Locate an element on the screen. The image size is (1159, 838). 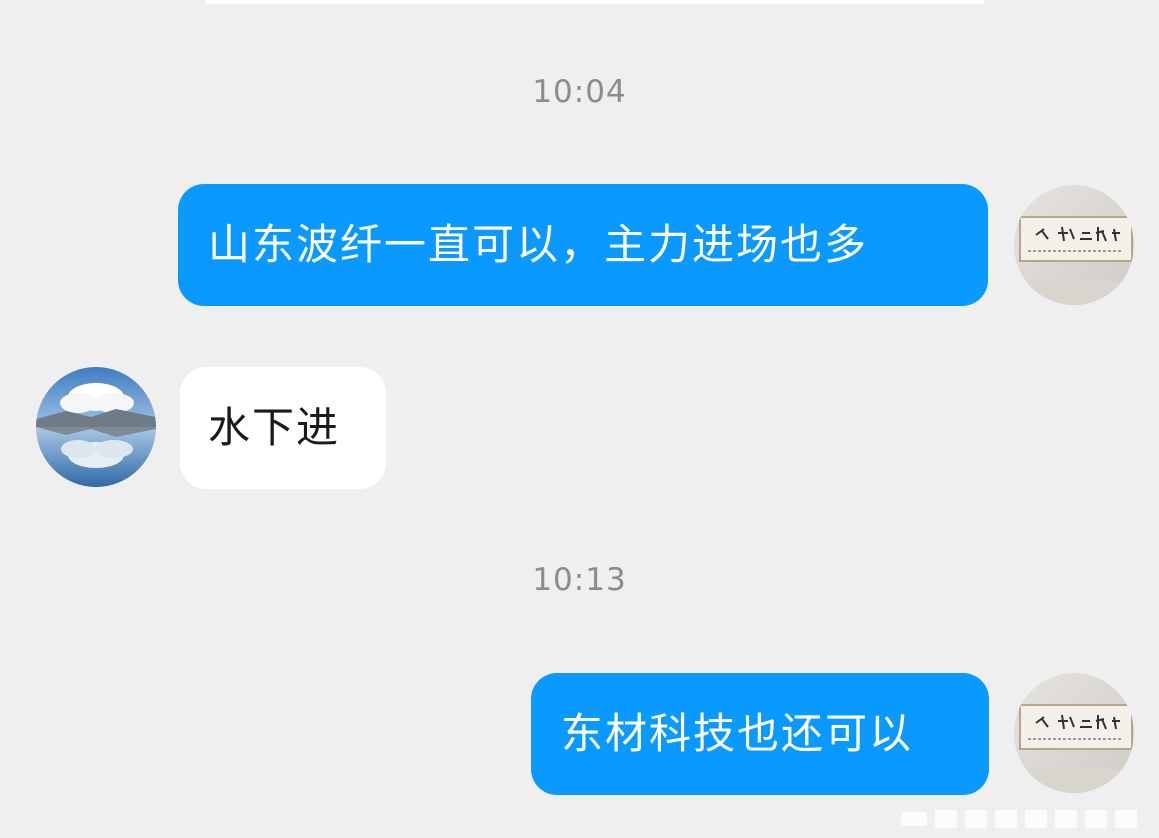
timestamp: 10:04 is located at coordinates (579, 92).